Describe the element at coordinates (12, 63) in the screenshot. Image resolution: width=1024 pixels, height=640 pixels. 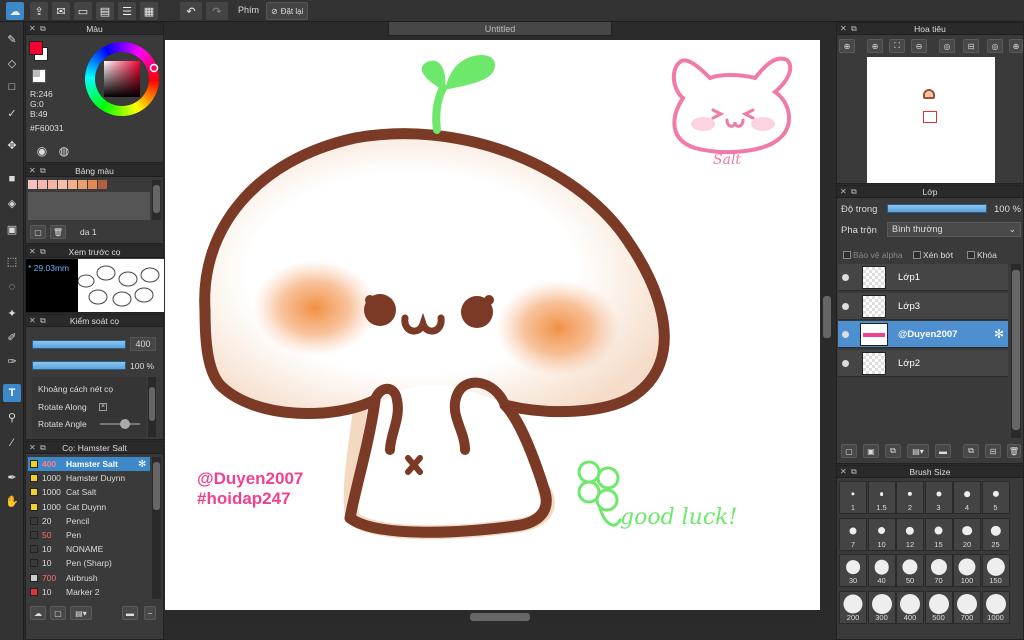
I see `eraser-tool-icon: ◇` at that location.